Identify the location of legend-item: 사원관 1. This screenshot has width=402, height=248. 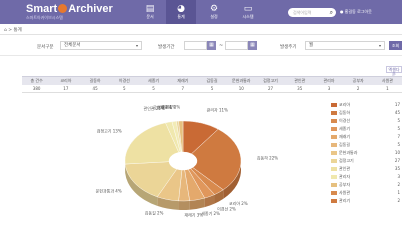
(366, 193).